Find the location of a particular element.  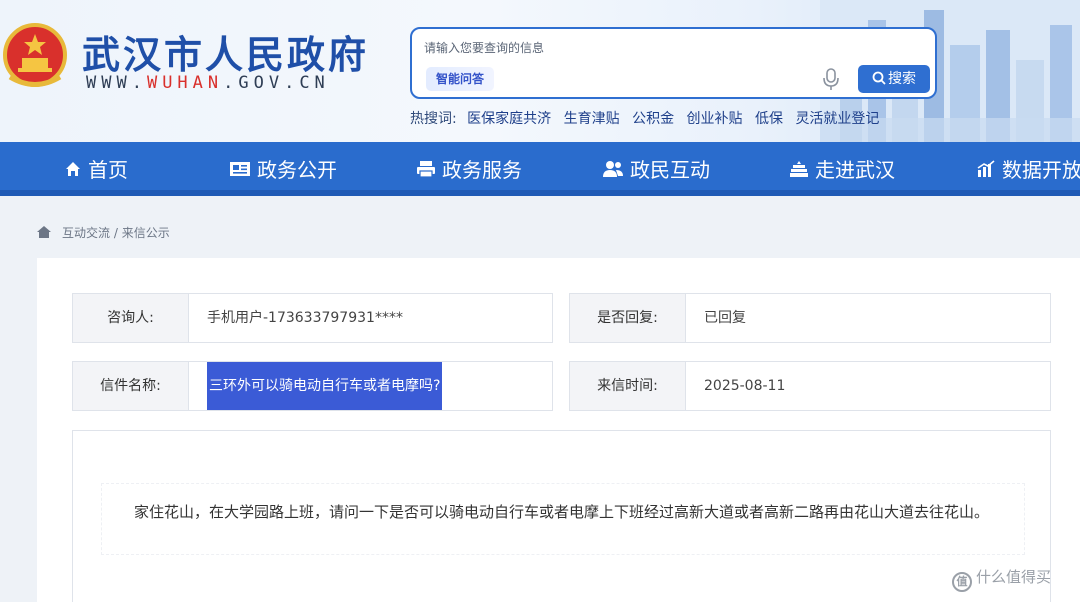

asker-field: 咨询人: 手机用户-173633797931**** is located at coordinates (312, 318).